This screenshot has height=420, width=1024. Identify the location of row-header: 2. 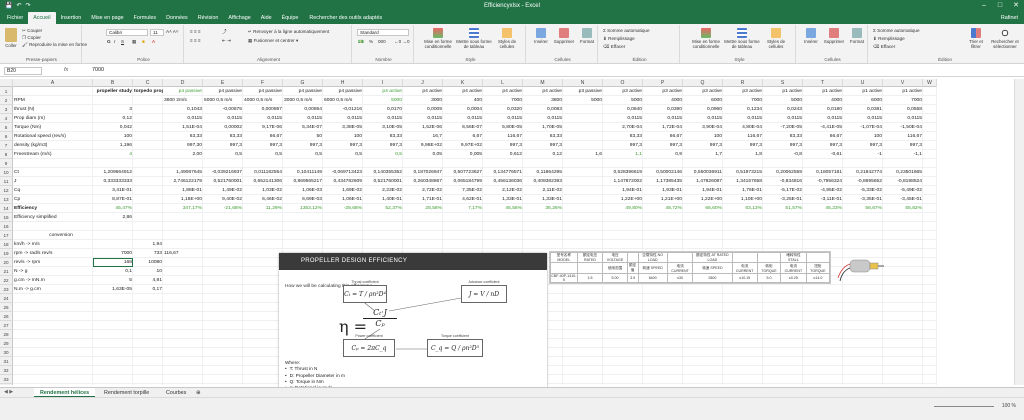
(6, 100).